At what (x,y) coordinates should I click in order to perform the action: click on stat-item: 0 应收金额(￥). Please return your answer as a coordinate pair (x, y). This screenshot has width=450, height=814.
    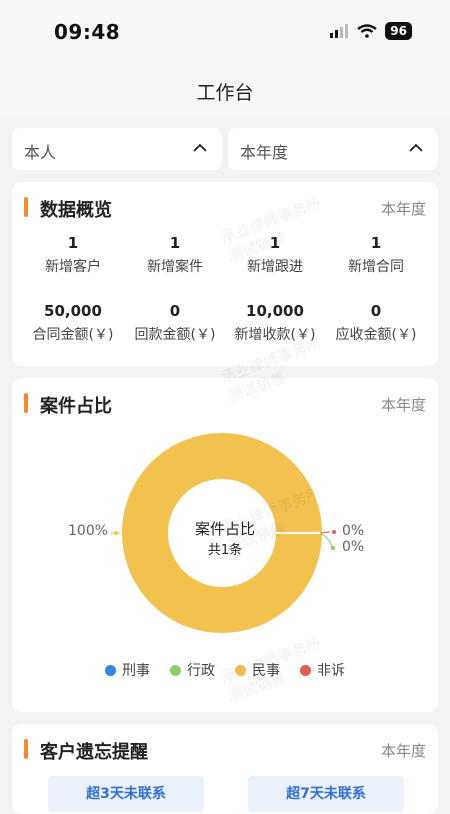
    Looking at the image, I should click on (376, 323).